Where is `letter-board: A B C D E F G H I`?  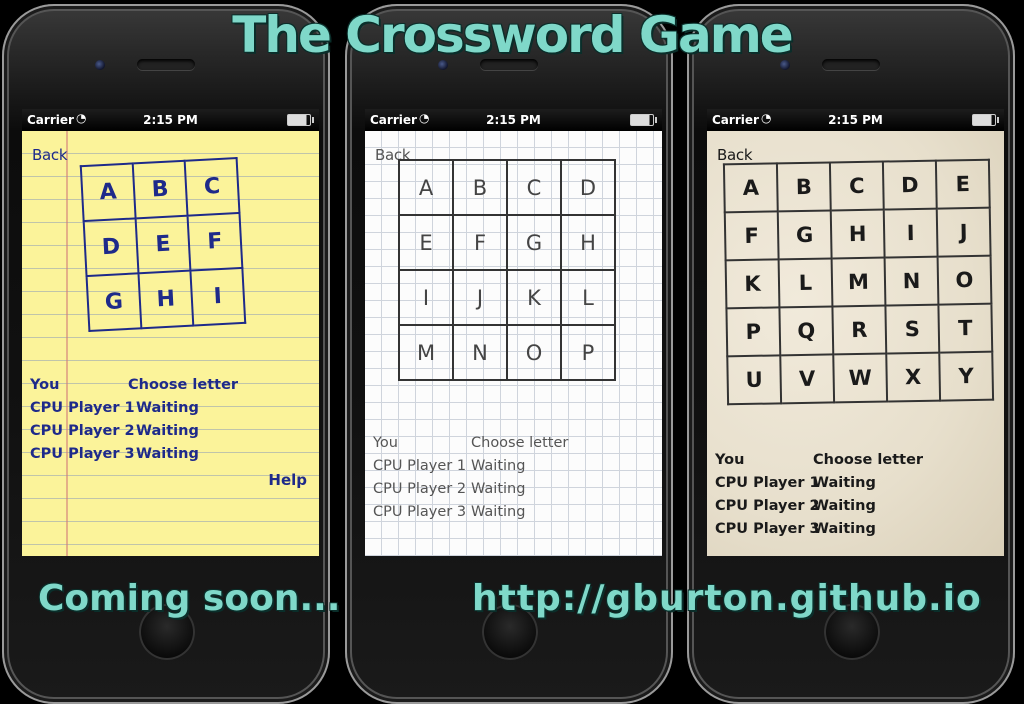
letter-board: A B C D E F G H I is located at coordinates (163, 244).